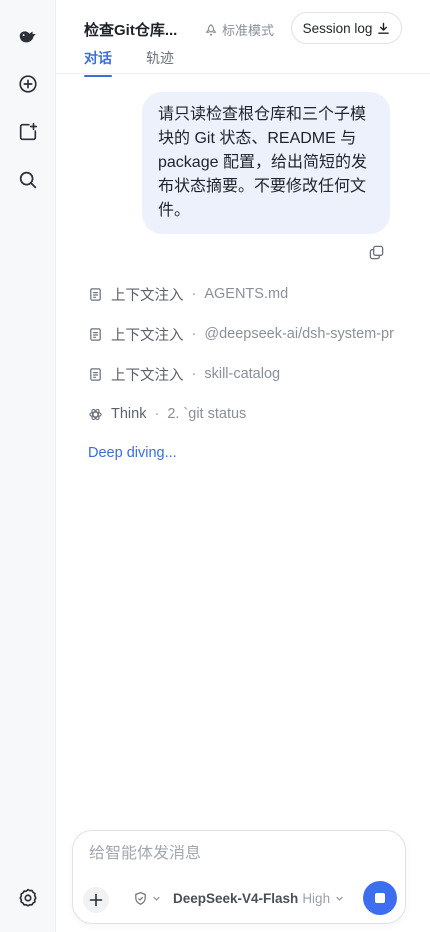 This screenshot has width=430, height=932. I want to click on step-value: @deepseek-ai/dsh-system-pr, so click(299, 334).